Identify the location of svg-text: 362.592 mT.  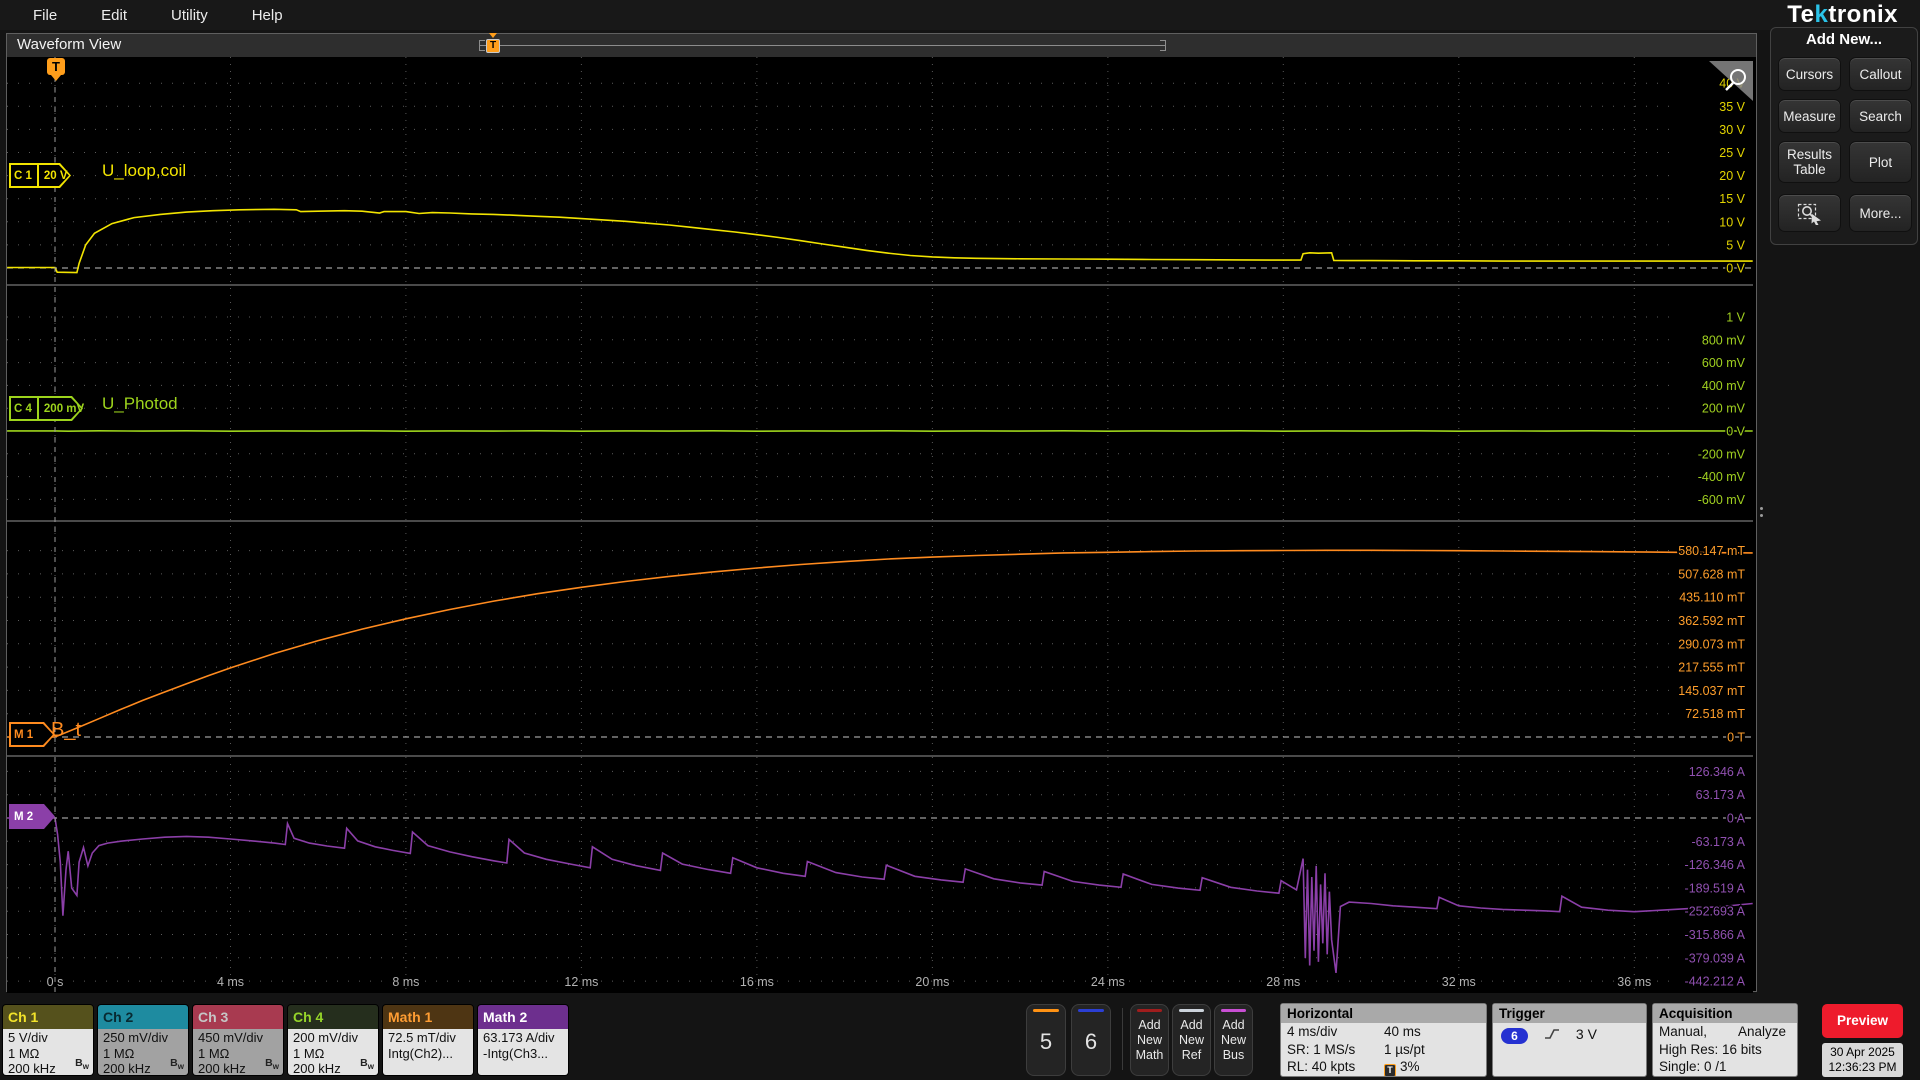
(1711, 621).